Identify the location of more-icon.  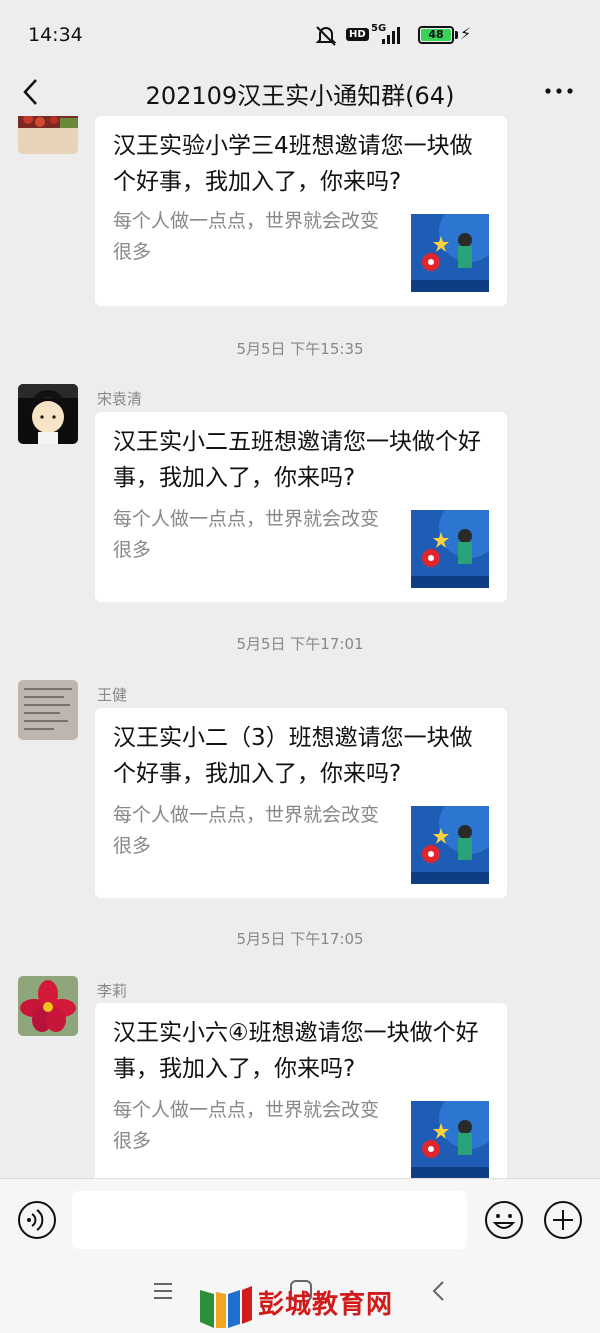
(559, 91).